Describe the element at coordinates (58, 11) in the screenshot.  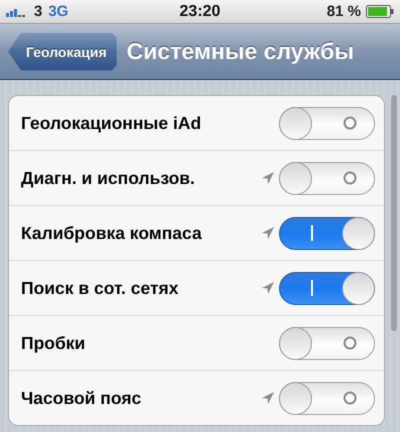
I see `network-type: 3G` at that location.